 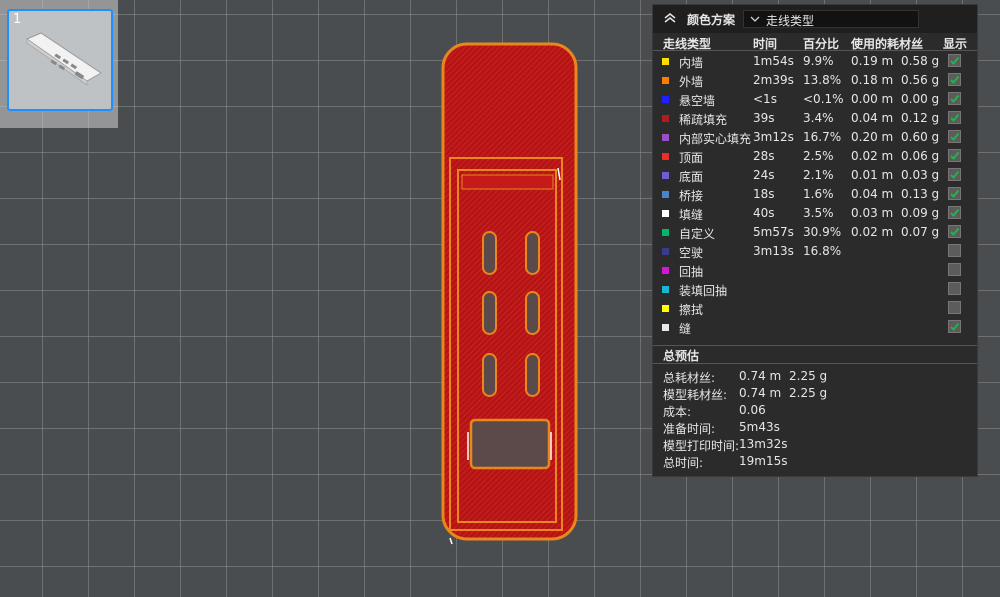 I want to click on feature-percent: 2.5%, so click(x=818, y=156).